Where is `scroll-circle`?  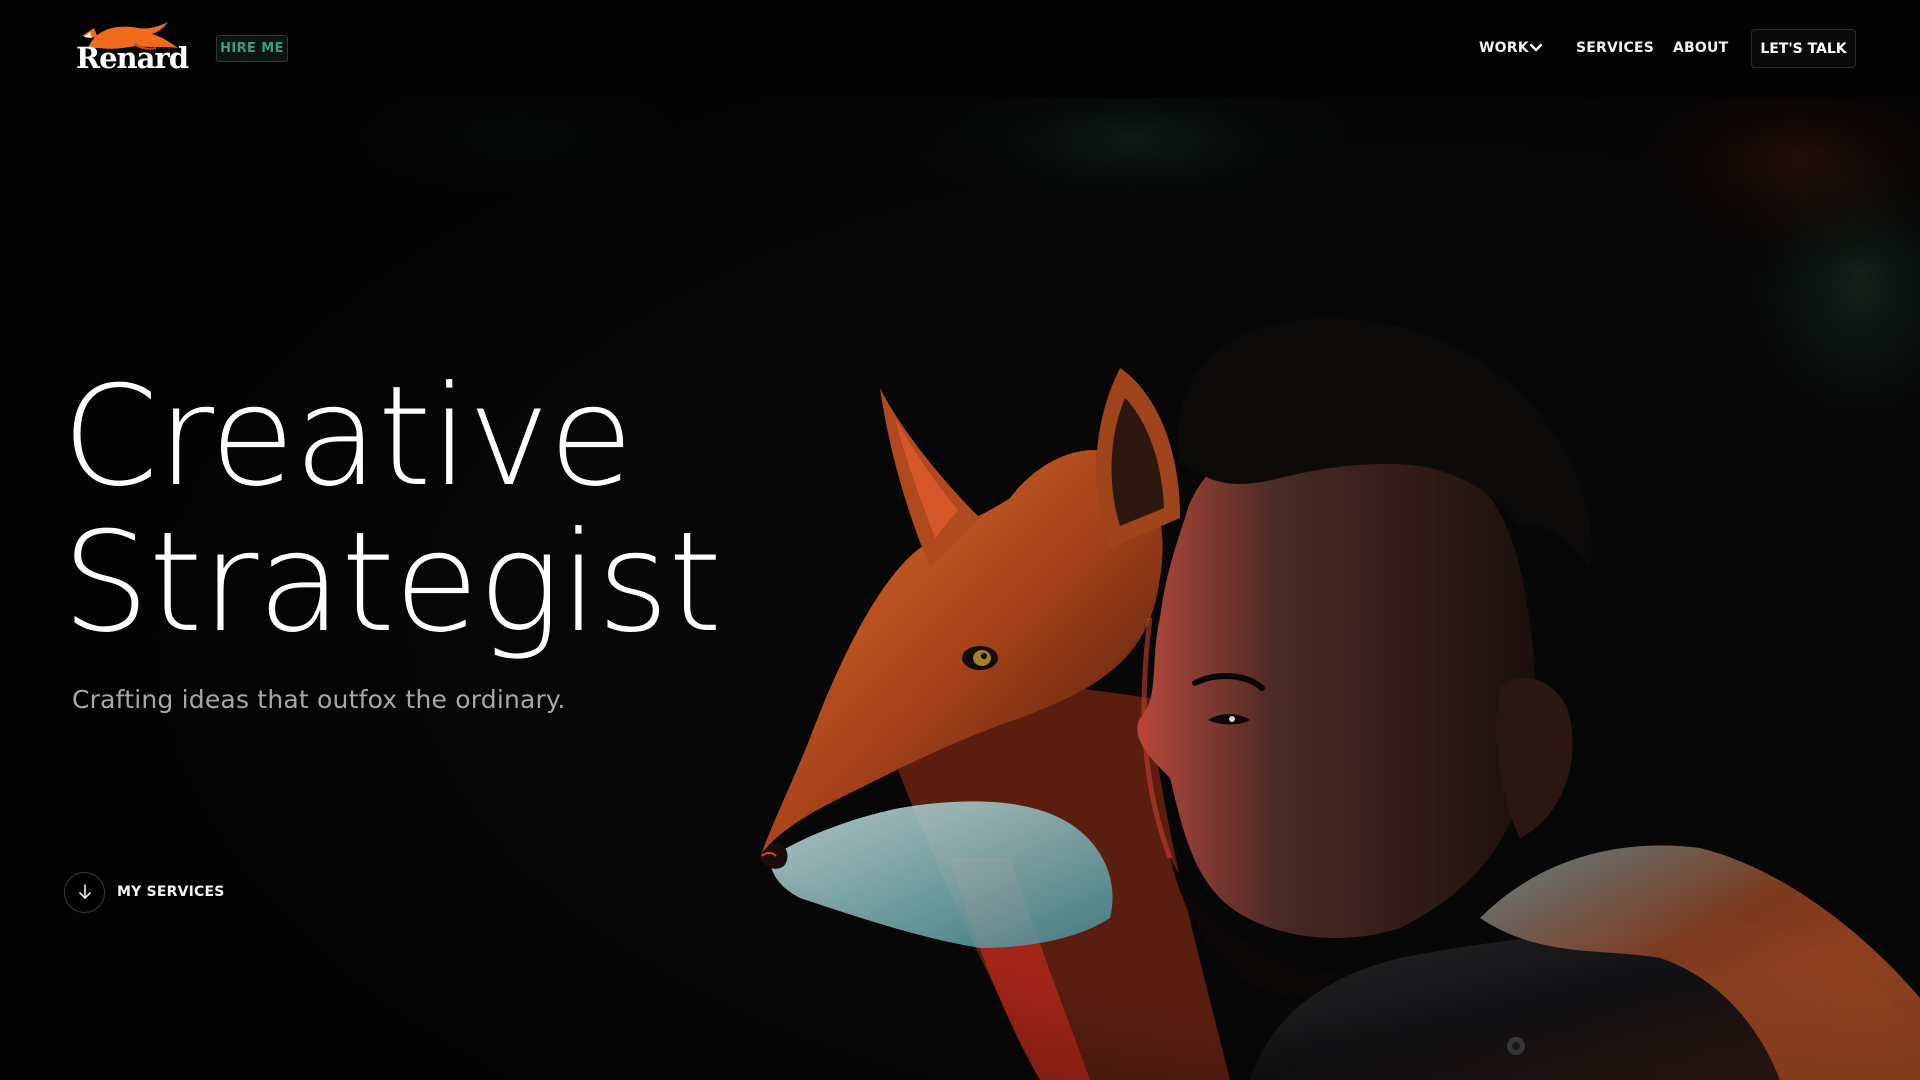 scroll-circle is located at coordinates (84, 892).